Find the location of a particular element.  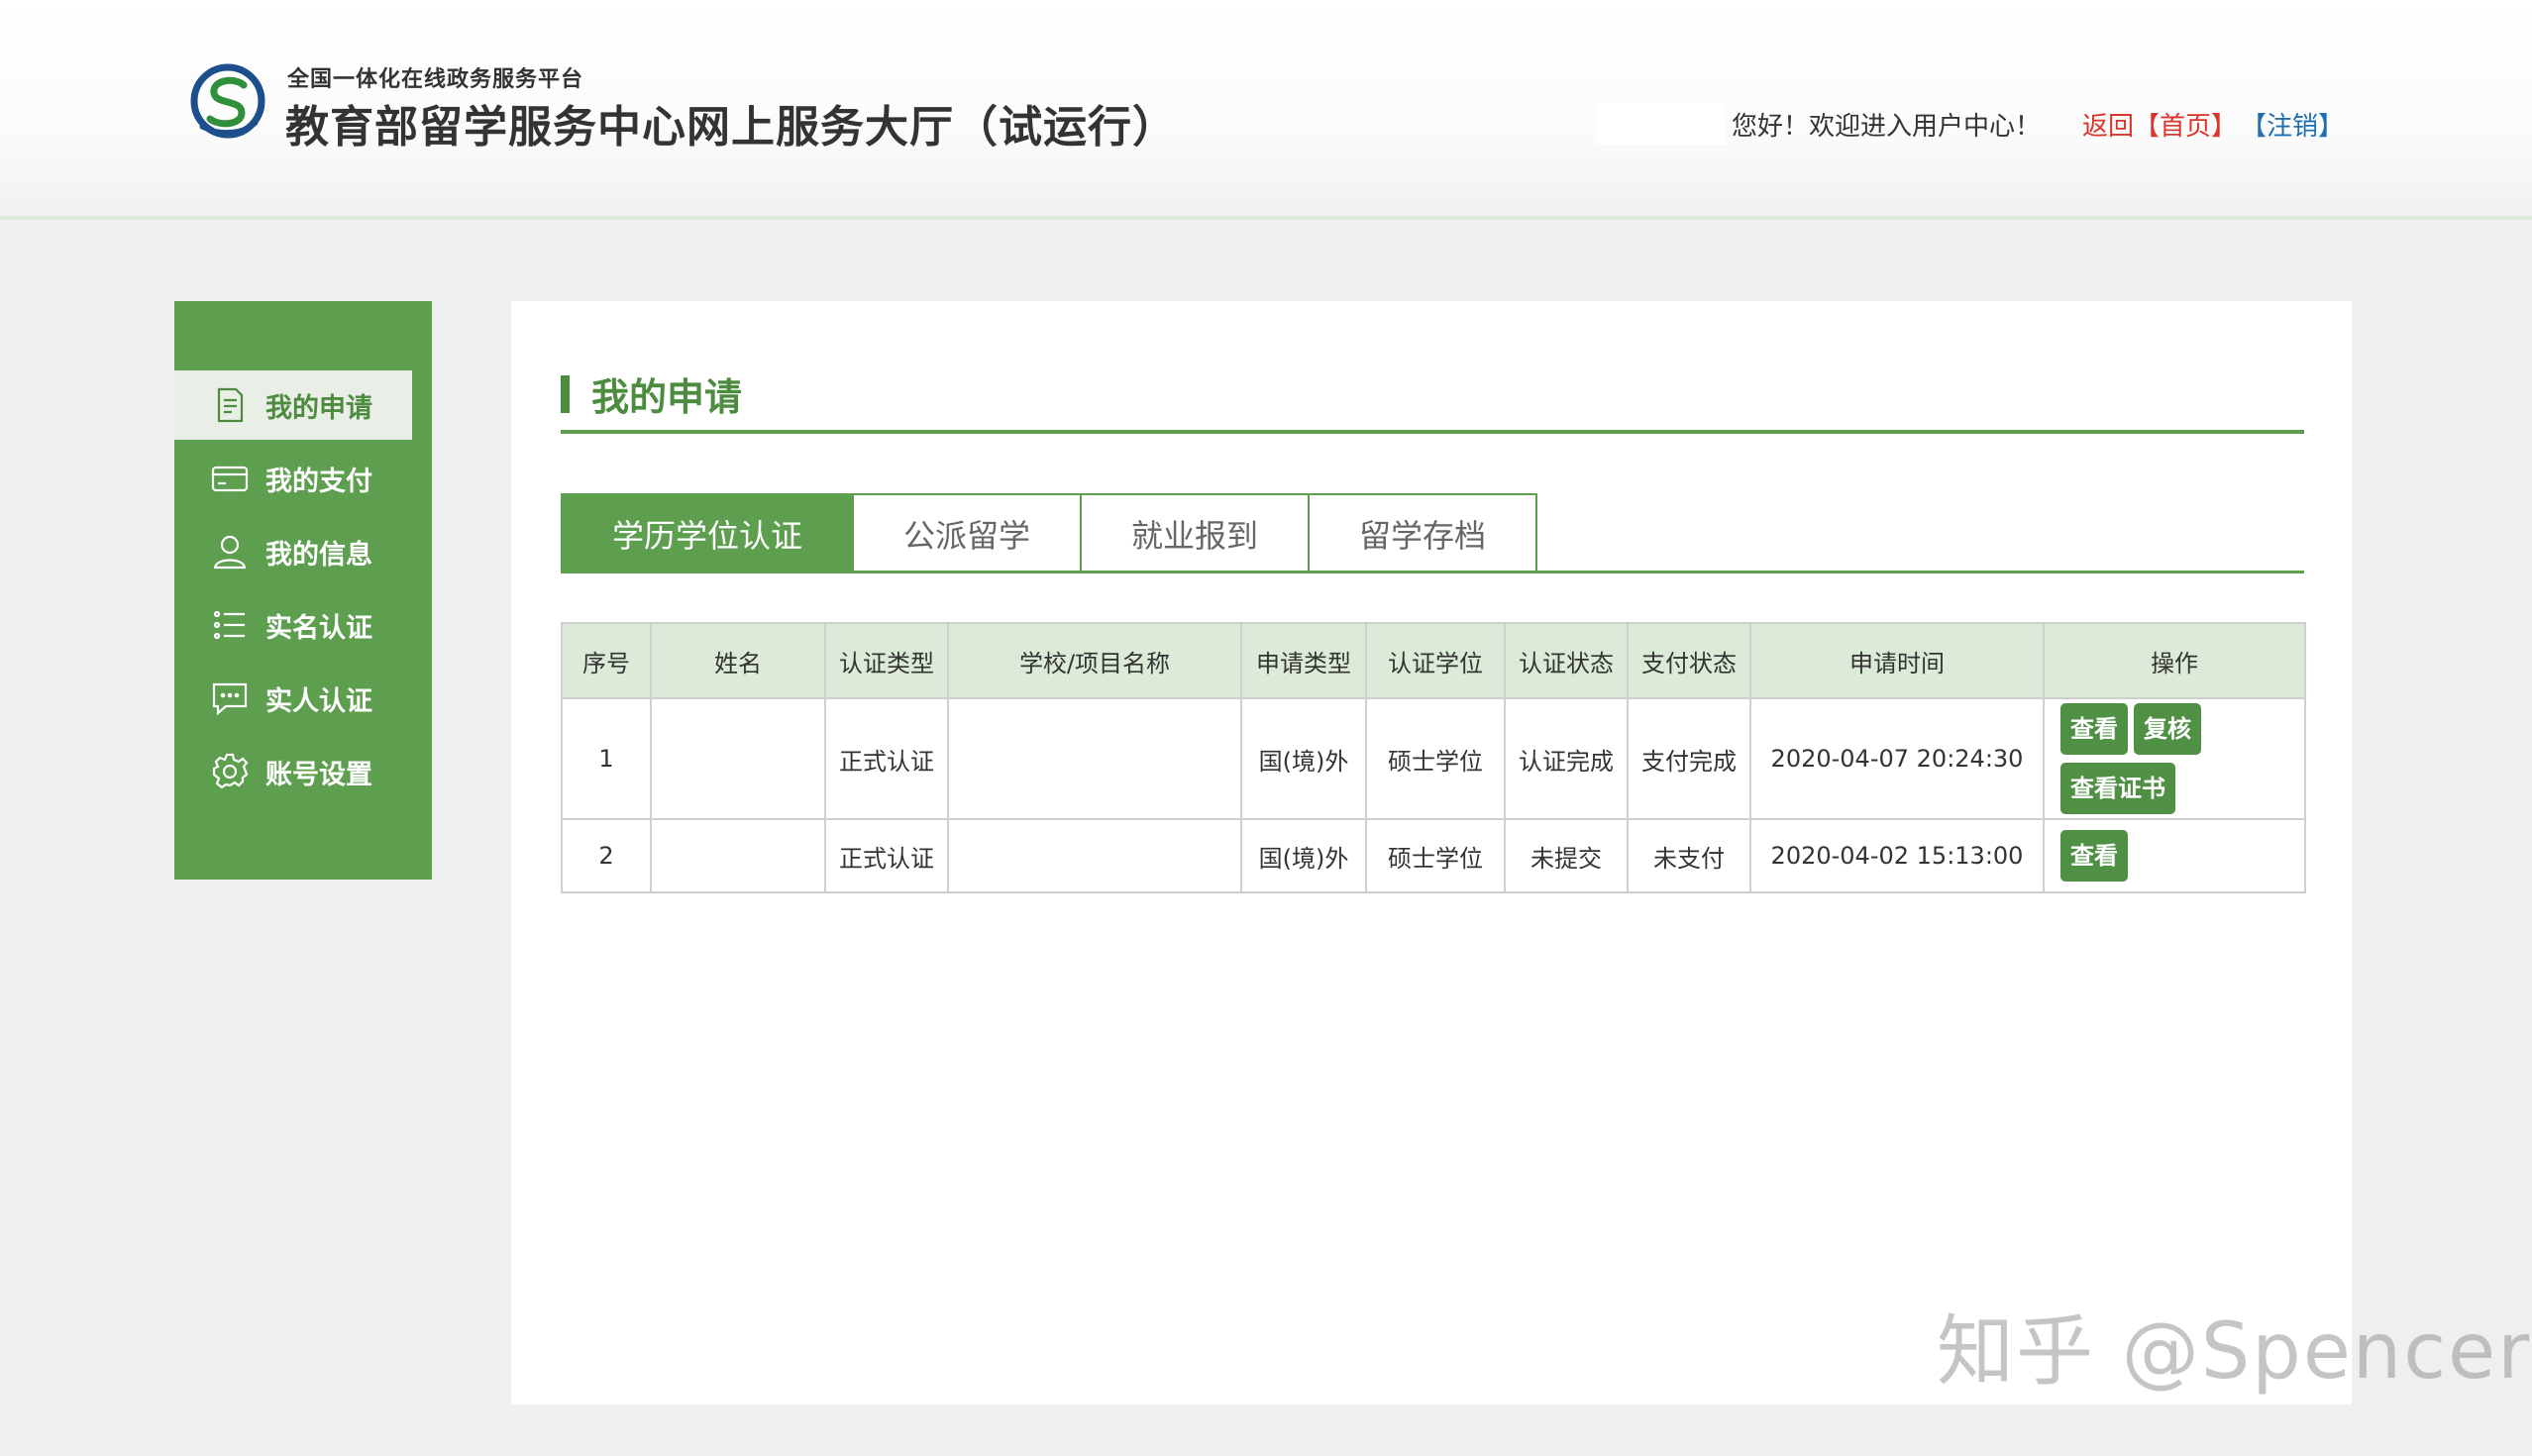

column-header: 认证学位 is located at coordinates (1436, 660).